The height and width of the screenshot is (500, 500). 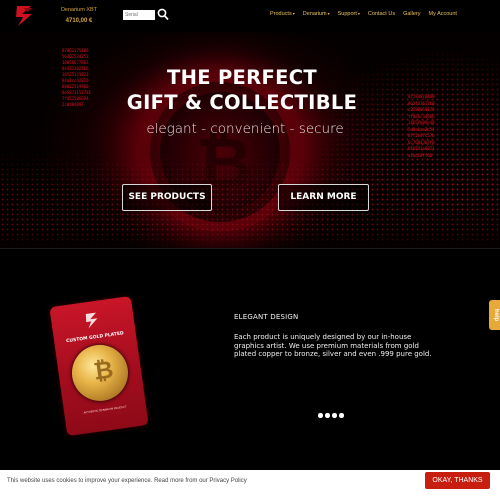 I want to click on hero-title-line2: GIFT & COLLECTIBLE, so click(x=242, y=102).